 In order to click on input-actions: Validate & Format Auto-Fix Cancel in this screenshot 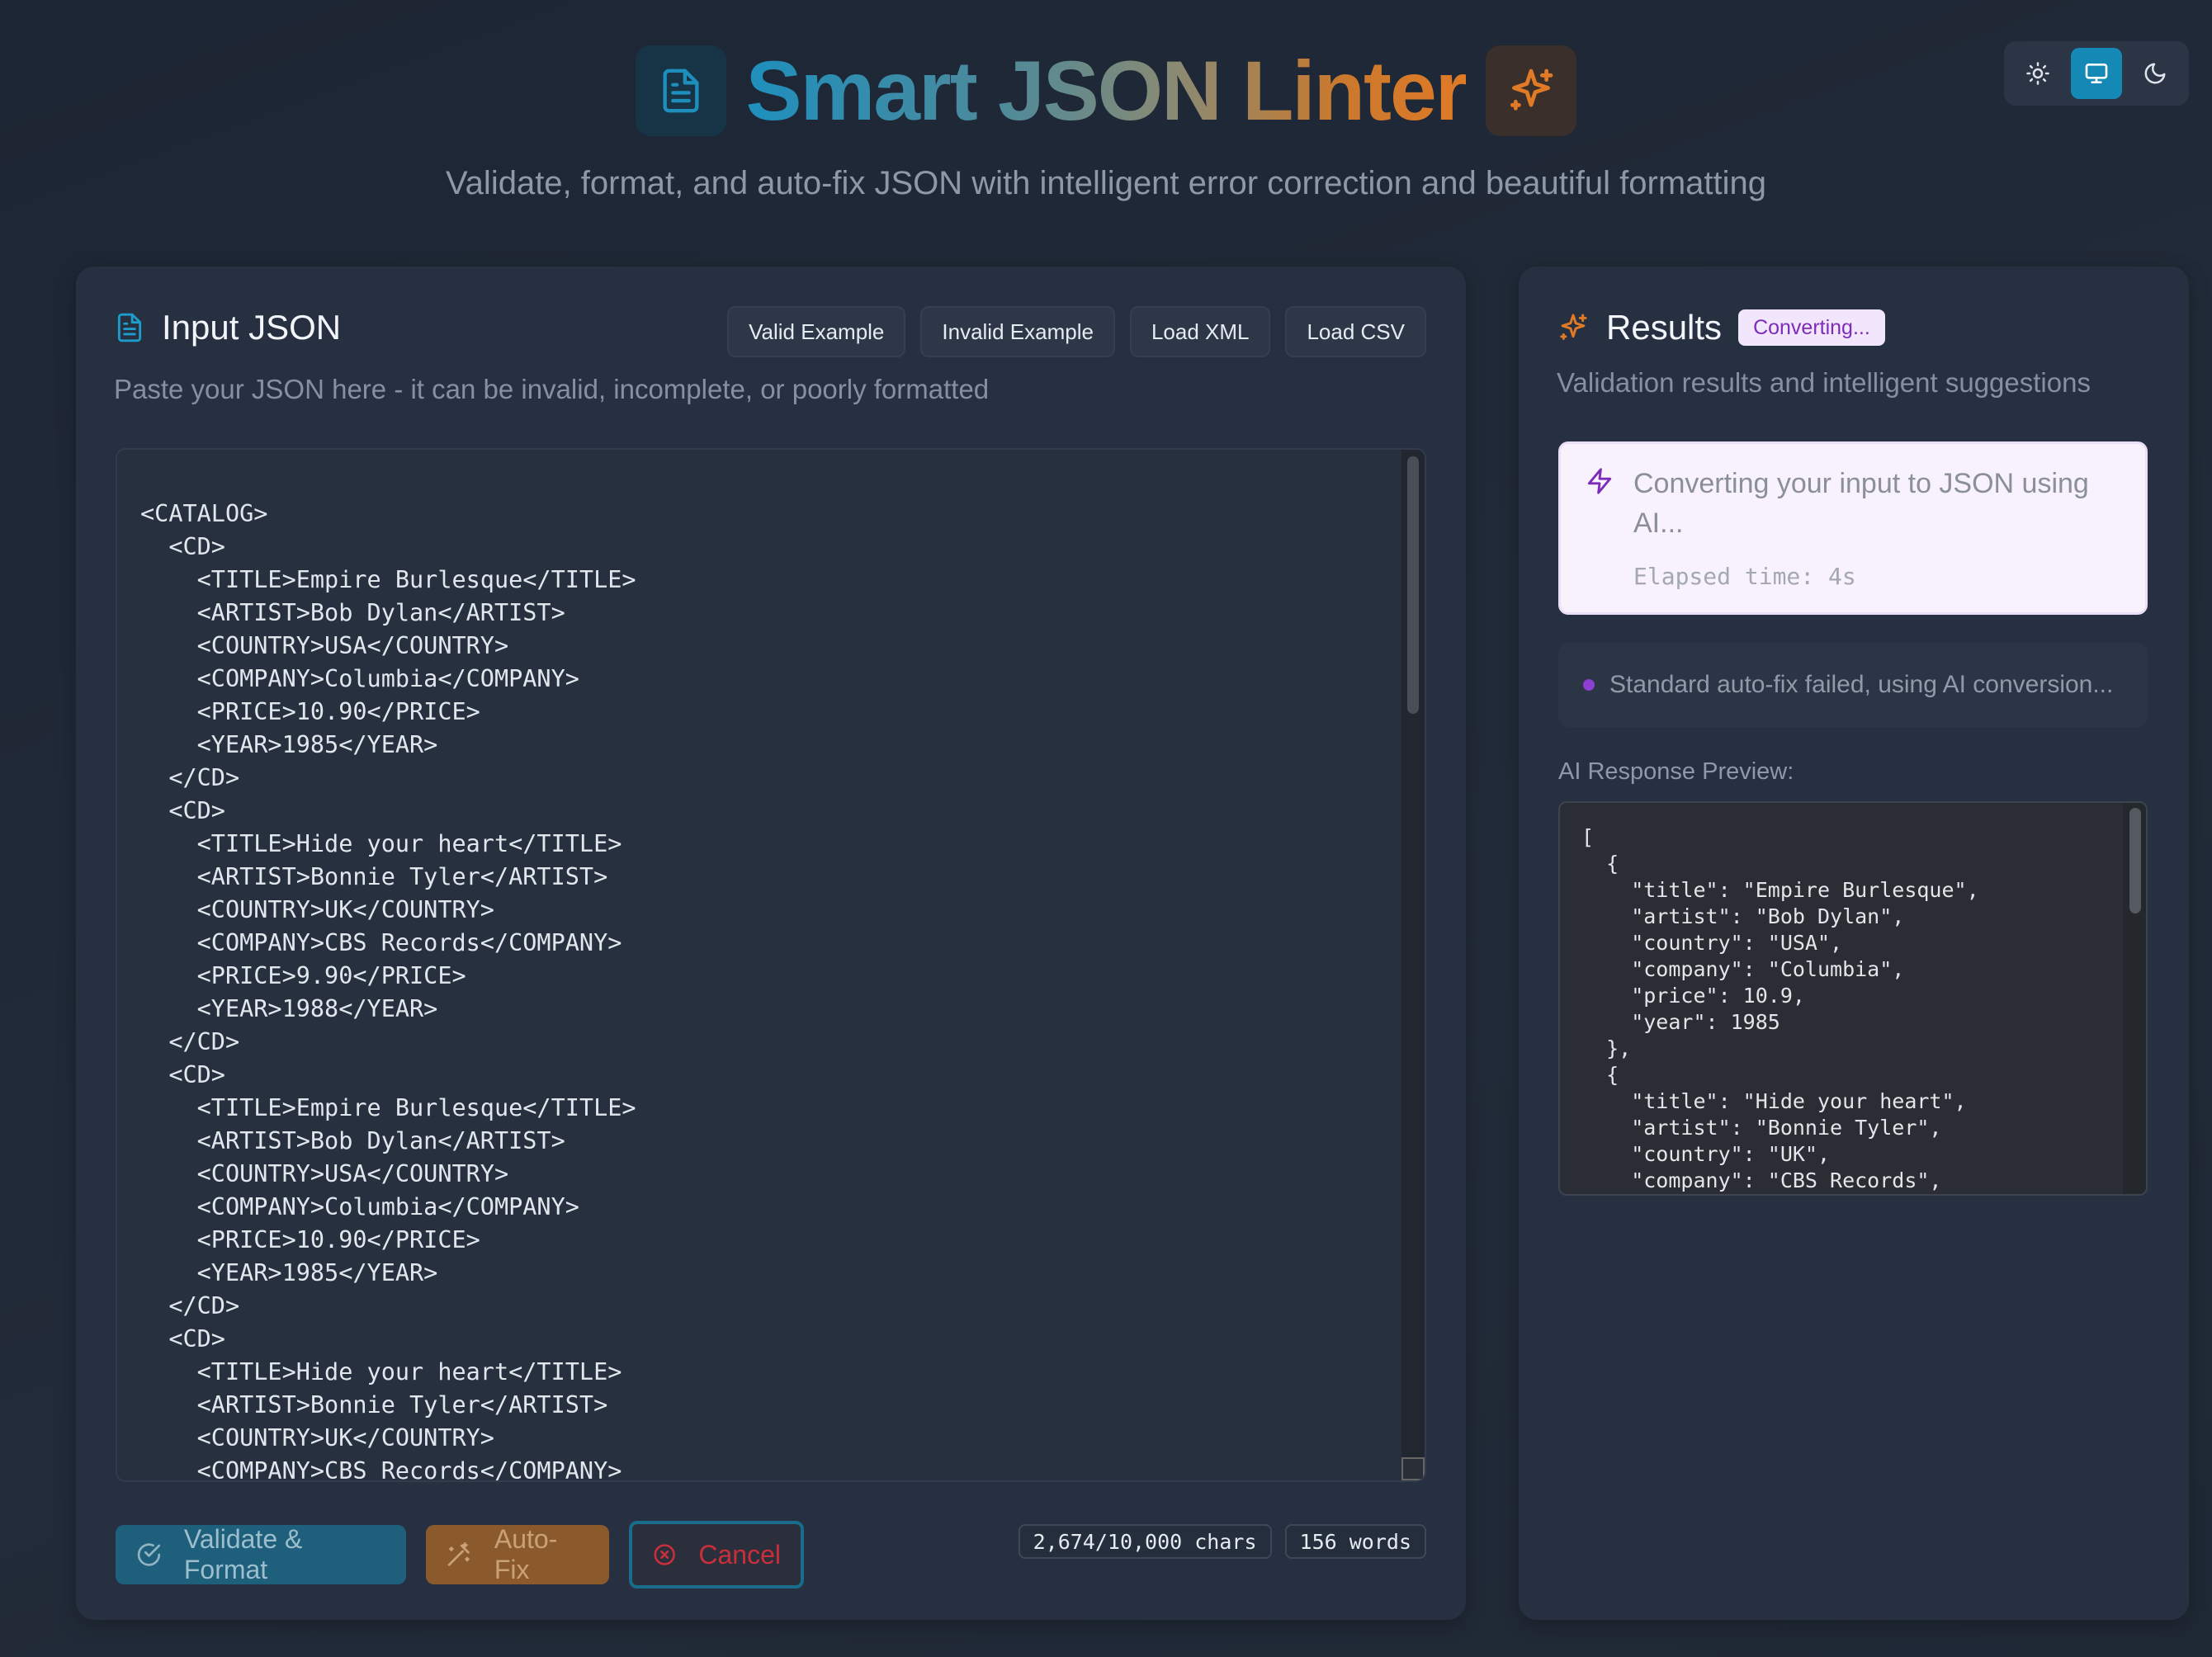, I will do `click(460, 1555)`.